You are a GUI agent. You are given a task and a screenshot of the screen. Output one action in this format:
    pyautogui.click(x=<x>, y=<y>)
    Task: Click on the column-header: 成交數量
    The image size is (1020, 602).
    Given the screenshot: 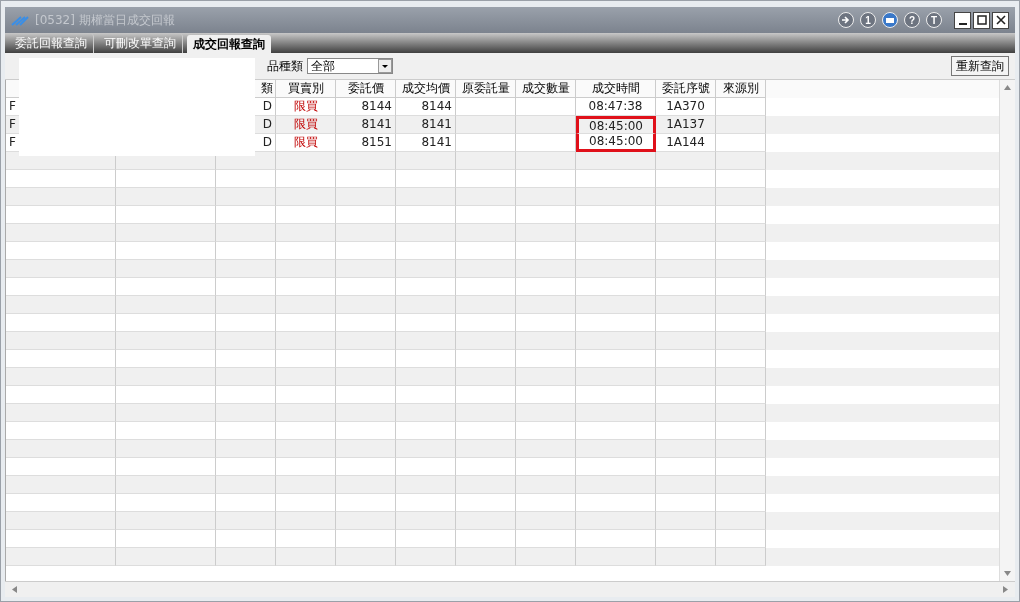 What is the action you would take?
    pyautogui.click(x=546, y=89)
    